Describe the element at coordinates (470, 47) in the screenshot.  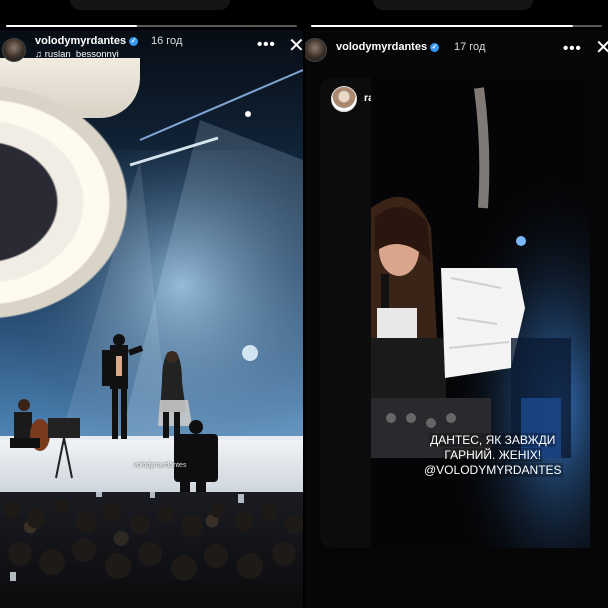
I see `post-time: 17 год` at that location.